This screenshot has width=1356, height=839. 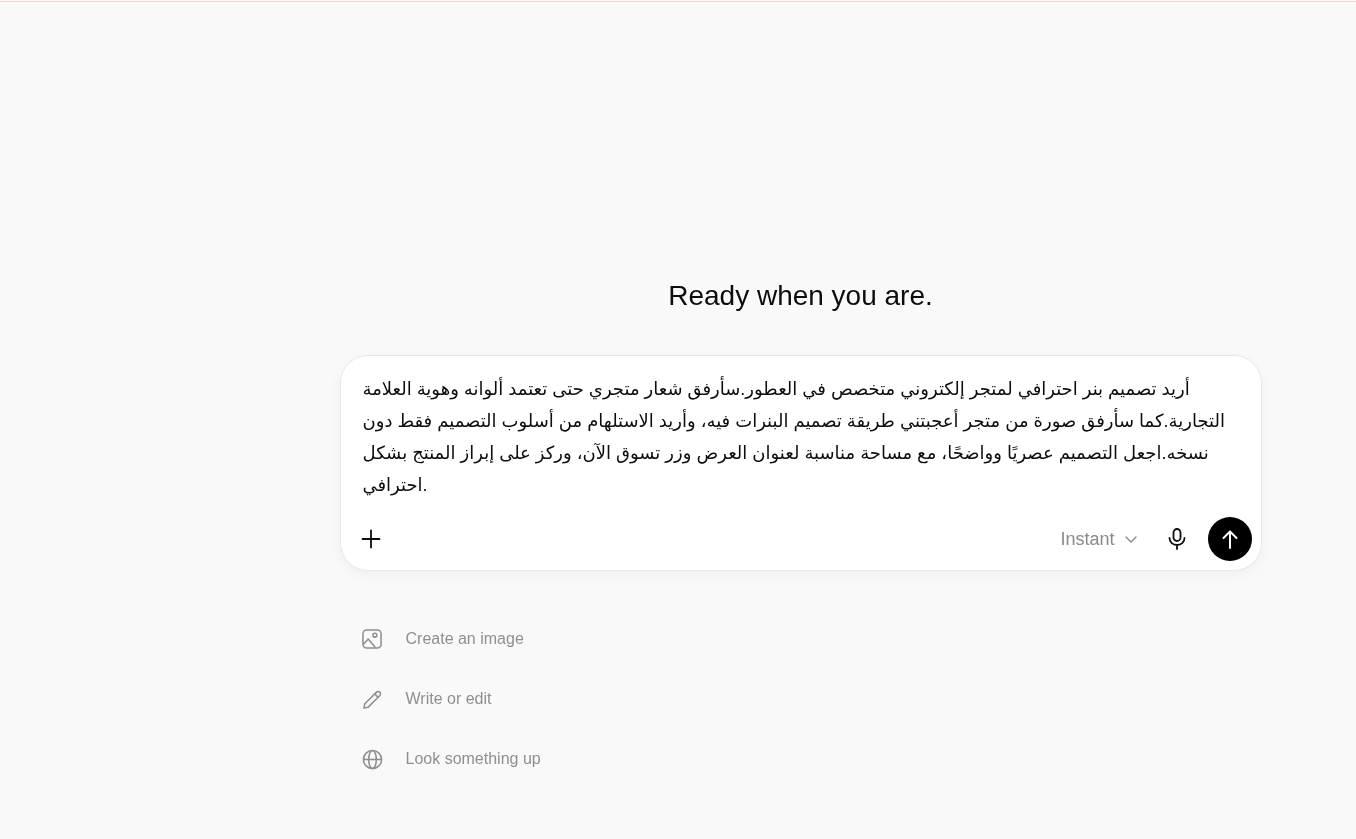 I want to click on send-button, so click(x=1229, y=539).